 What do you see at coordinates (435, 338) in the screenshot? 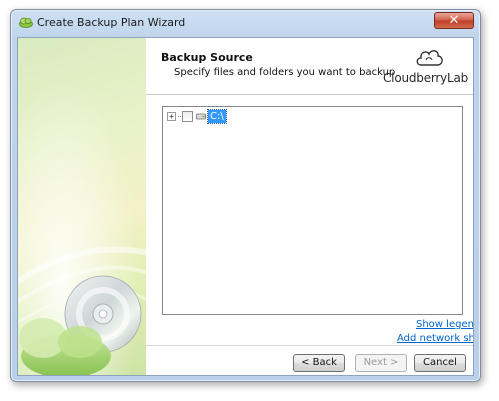
I see `add-network-share-link: Add network share` at bounding box center [435, 338].